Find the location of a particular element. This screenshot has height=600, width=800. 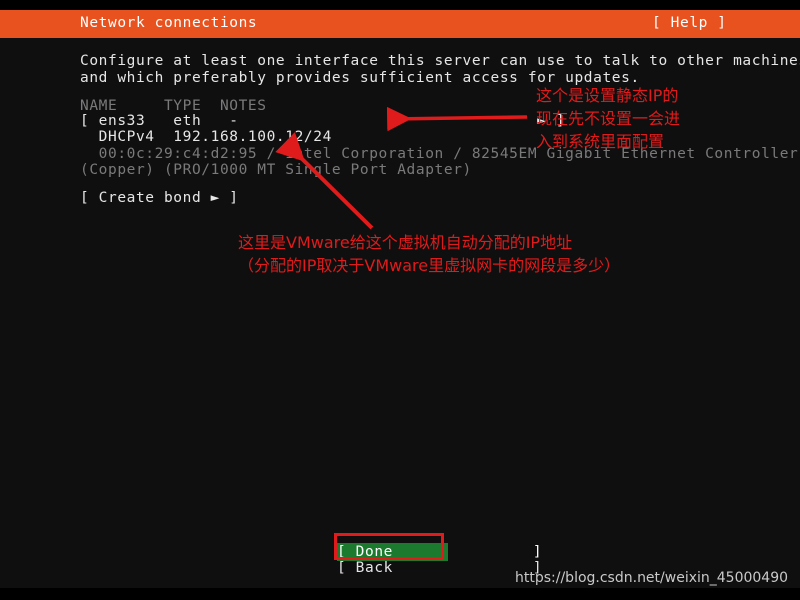

top-letterbox is located at coordinates (400, 5).